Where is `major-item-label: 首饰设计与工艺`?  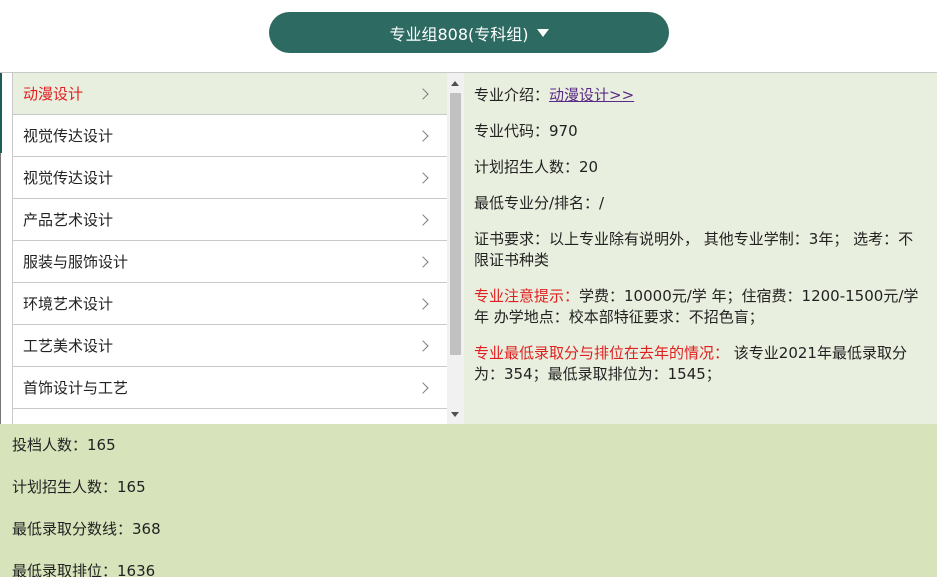
major-item-label: 首饰设计与工艺 is located at coordinates (76, 388).